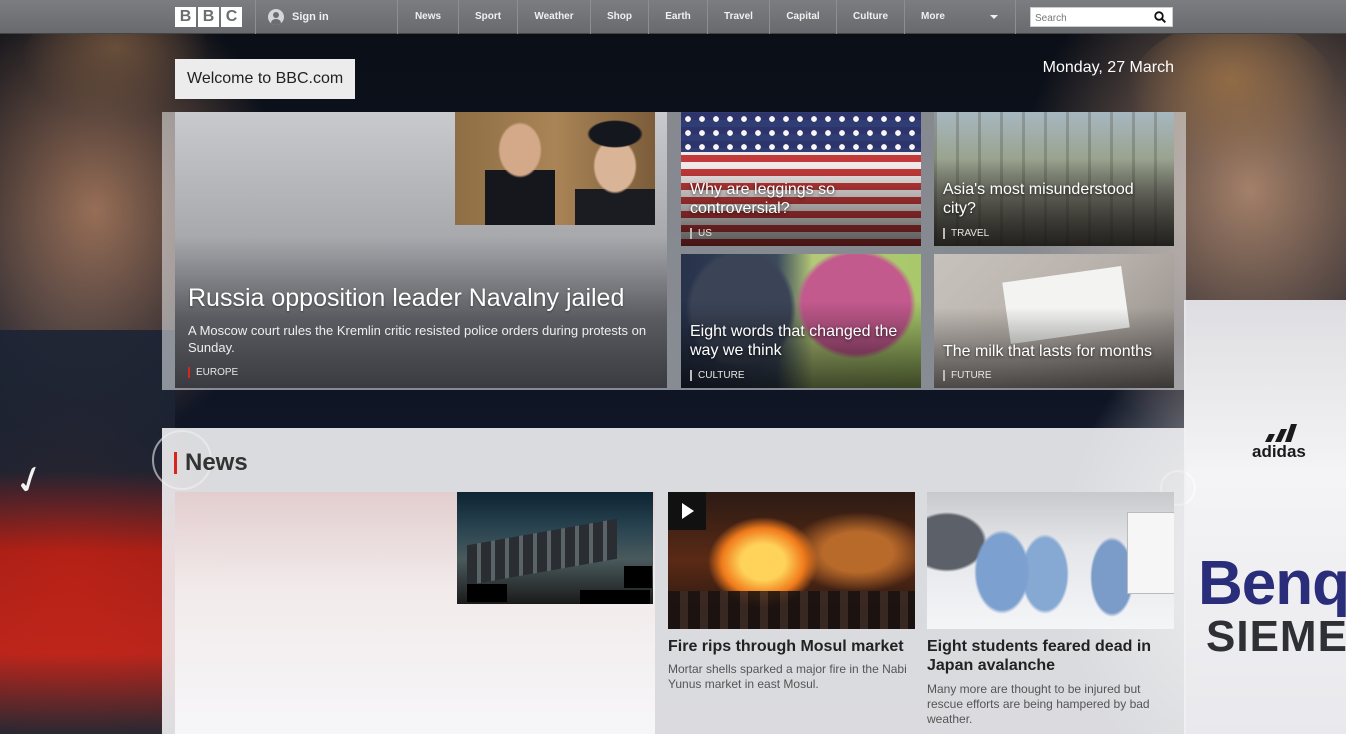 The image size is (1346, 734). Describe the element at coordinates (967, 375) in the screenshot. I see `card-tag: FUTURE` at that location.